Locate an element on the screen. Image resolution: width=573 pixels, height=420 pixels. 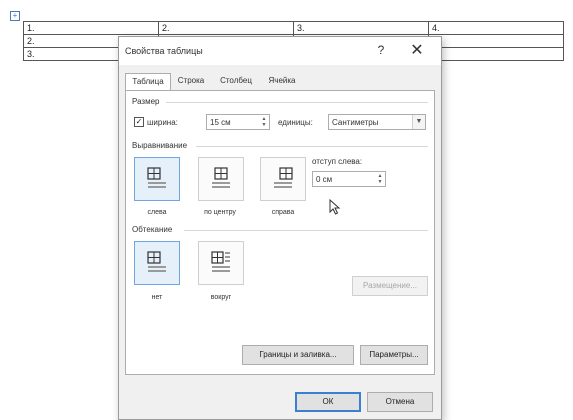
wrapping-group-label: Обтекание is located at coordinates (152, 229).